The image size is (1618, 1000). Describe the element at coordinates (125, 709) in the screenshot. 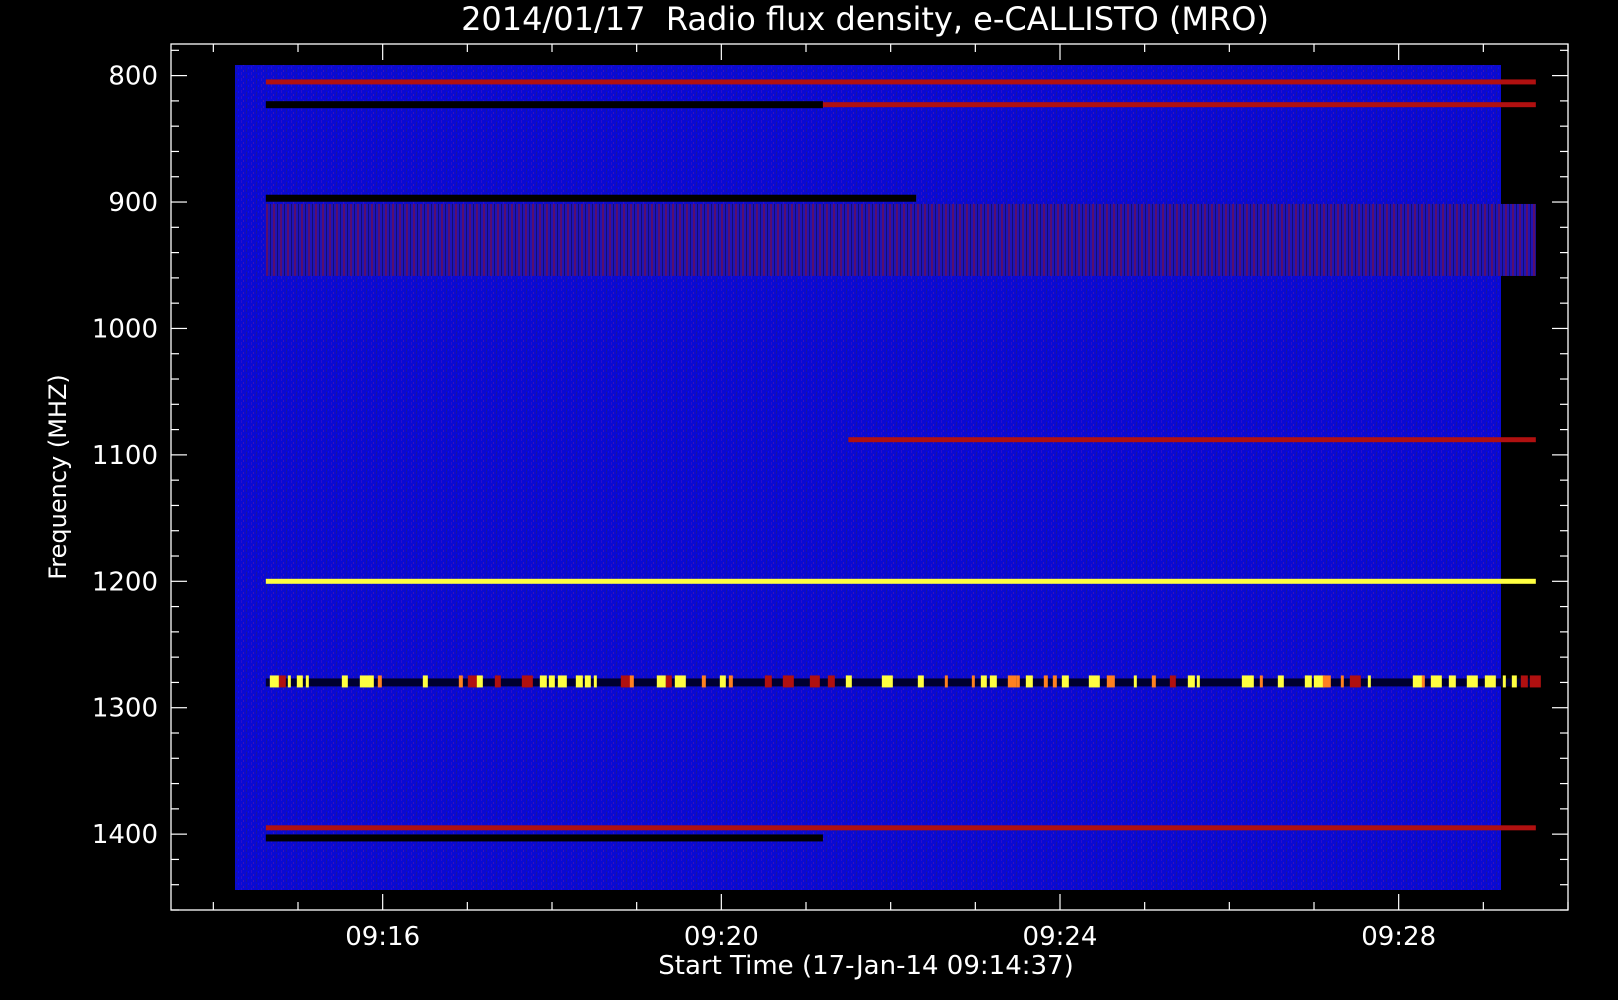

I see `y-tick-label: 1300` at that location.